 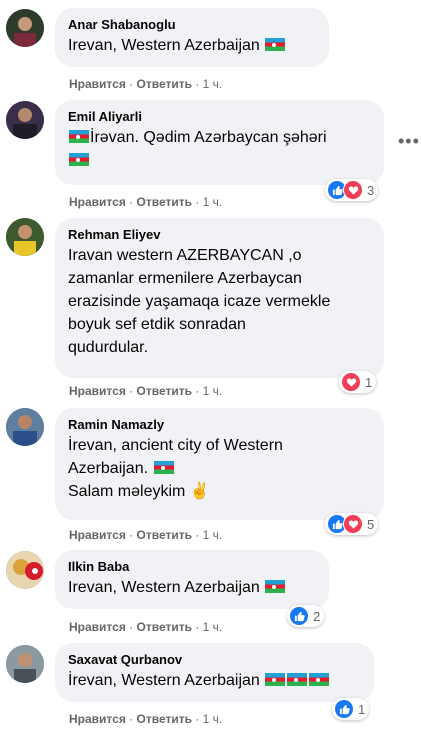 What do you see at coordinates (192, 566) in the screenshot?
I see `comment-author: Ilkin Baba` at bounding box center [192, 566].